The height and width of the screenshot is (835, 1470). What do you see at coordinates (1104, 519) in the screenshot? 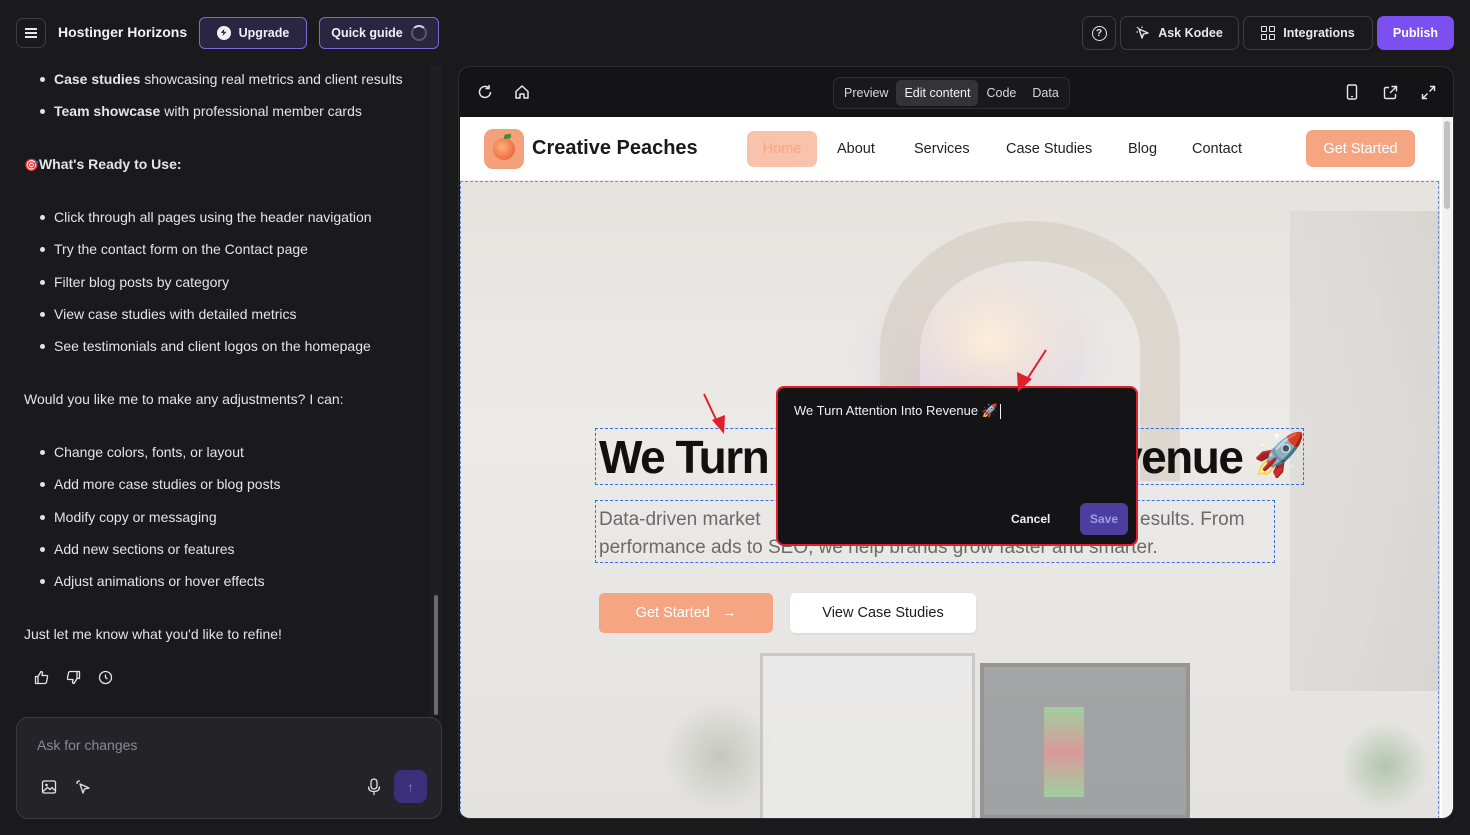
I see `save-button: Save` at bounding box center [1104, 519].